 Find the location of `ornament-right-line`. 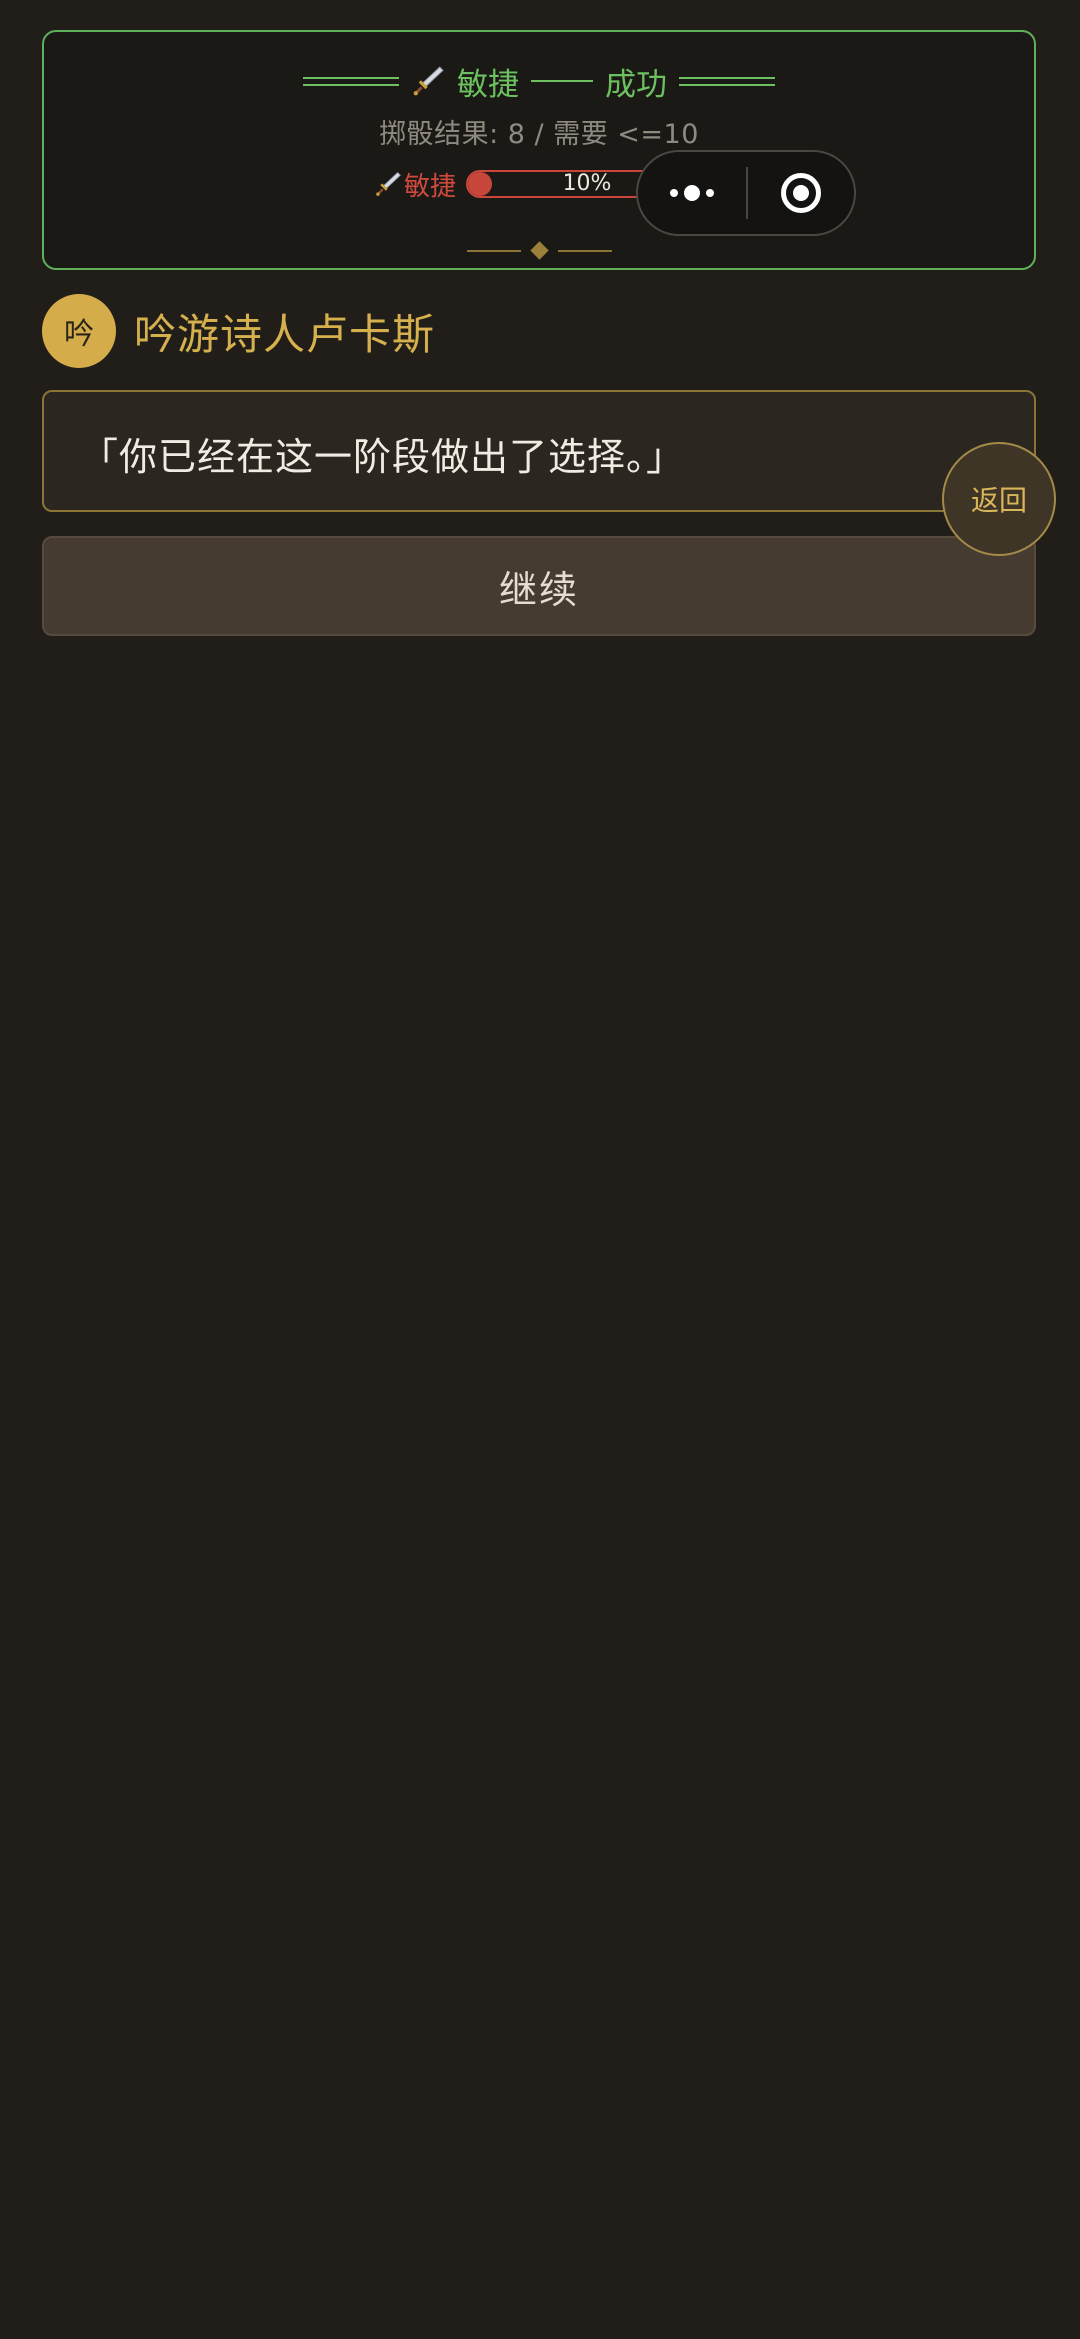

ornament-right-line is located at coordinates (584, 250).